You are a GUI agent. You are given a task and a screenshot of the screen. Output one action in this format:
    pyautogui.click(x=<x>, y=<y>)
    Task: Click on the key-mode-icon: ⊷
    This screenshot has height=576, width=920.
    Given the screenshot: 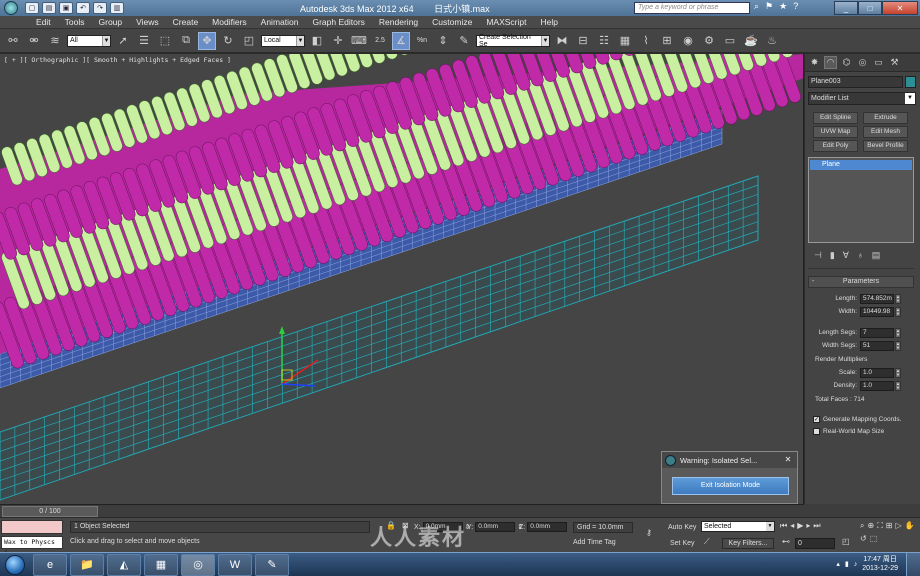 What is the action you would take?
    pyautogui.click(x=786, y=541)
    